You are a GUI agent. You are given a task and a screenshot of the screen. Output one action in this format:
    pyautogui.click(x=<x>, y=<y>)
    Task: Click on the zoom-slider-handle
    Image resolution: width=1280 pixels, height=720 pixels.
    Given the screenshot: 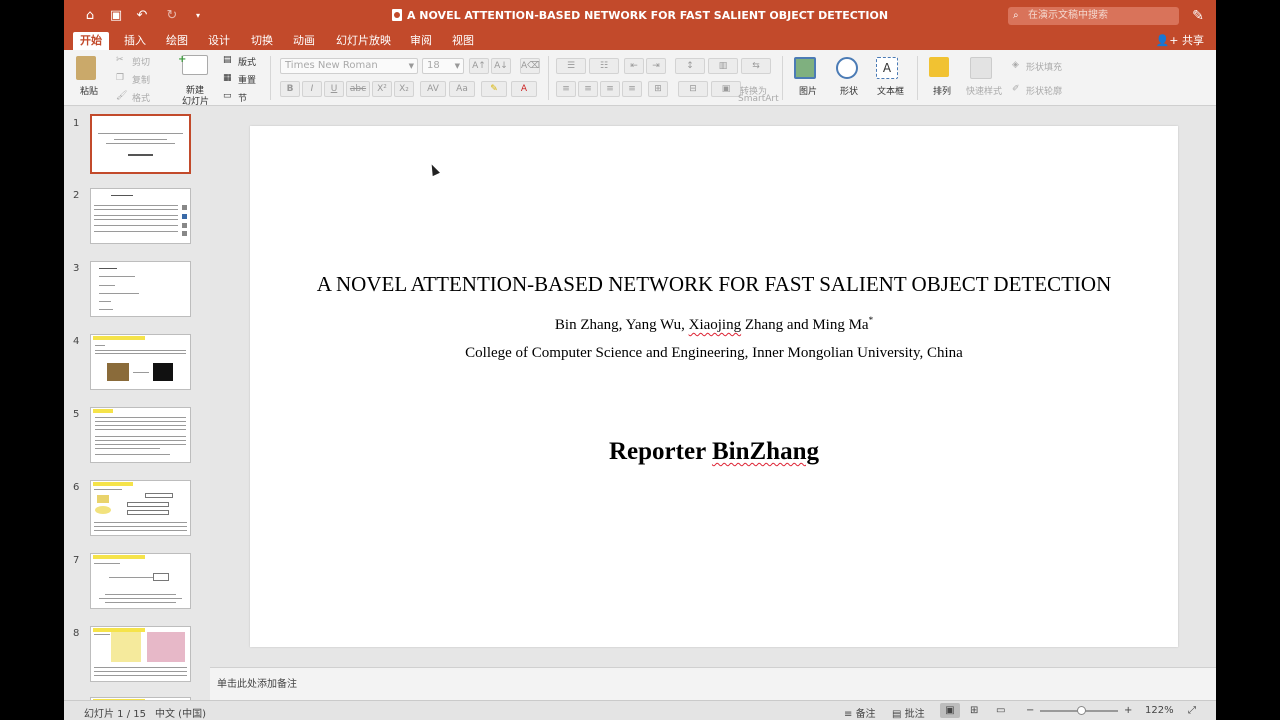 What is the action you would take?
    pyautogui.click(x=1081, y=710)
    